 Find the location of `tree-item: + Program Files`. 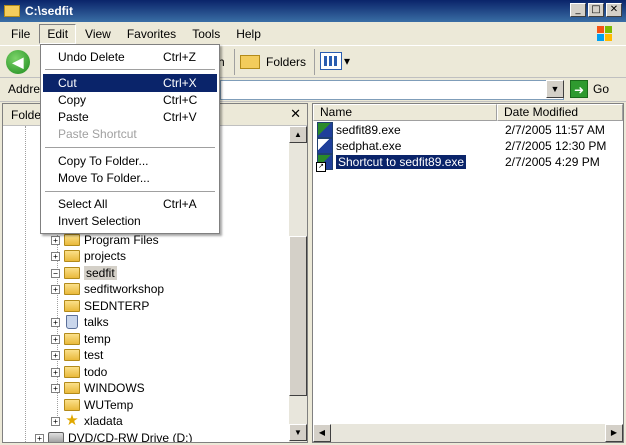

tree-item: + Program Files is located at coordinates (105, 240).